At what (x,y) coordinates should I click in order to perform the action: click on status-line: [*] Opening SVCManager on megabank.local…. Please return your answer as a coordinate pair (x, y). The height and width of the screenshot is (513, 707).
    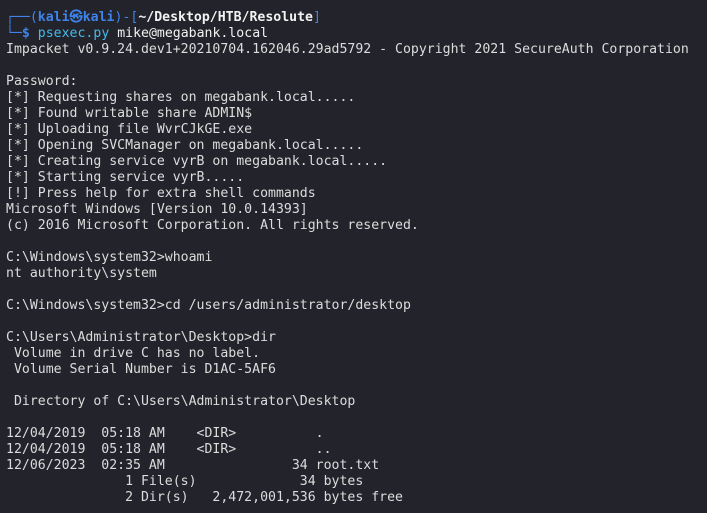
    Looking at the image, I should click on (185, 145).